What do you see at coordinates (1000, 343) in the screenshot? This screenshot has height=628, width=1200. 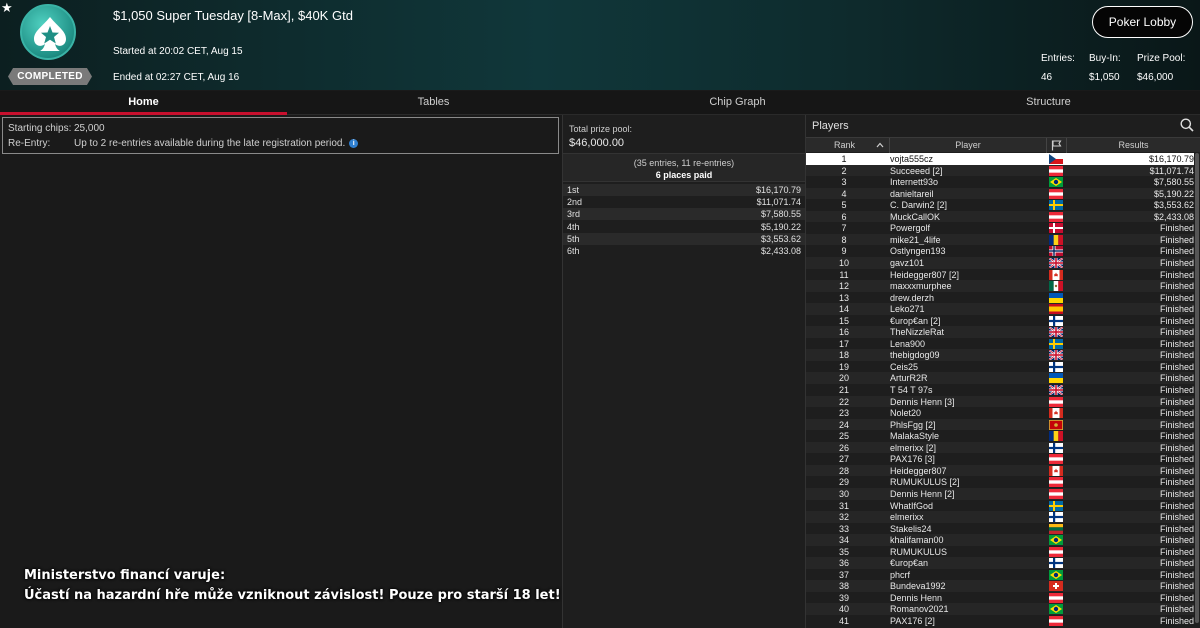 I see `player-row: 17 Lena900 Finished` at bounding box center [1000, 343].